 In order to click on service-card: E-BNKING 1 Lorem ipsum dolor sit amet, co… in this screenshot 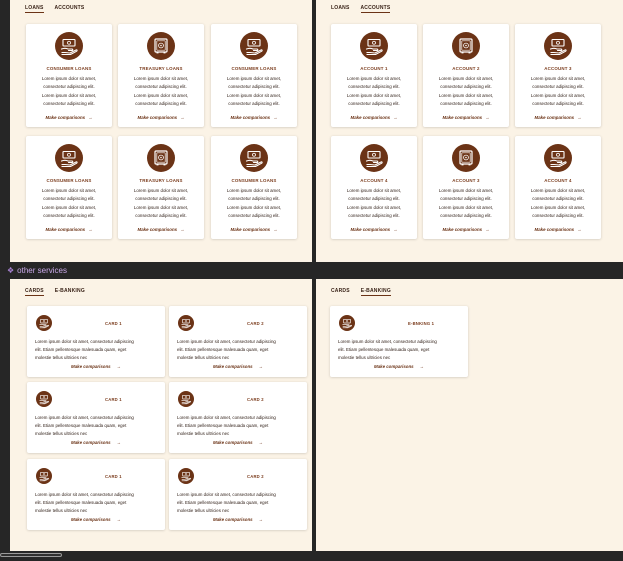, I will do `click(399, 341)`.